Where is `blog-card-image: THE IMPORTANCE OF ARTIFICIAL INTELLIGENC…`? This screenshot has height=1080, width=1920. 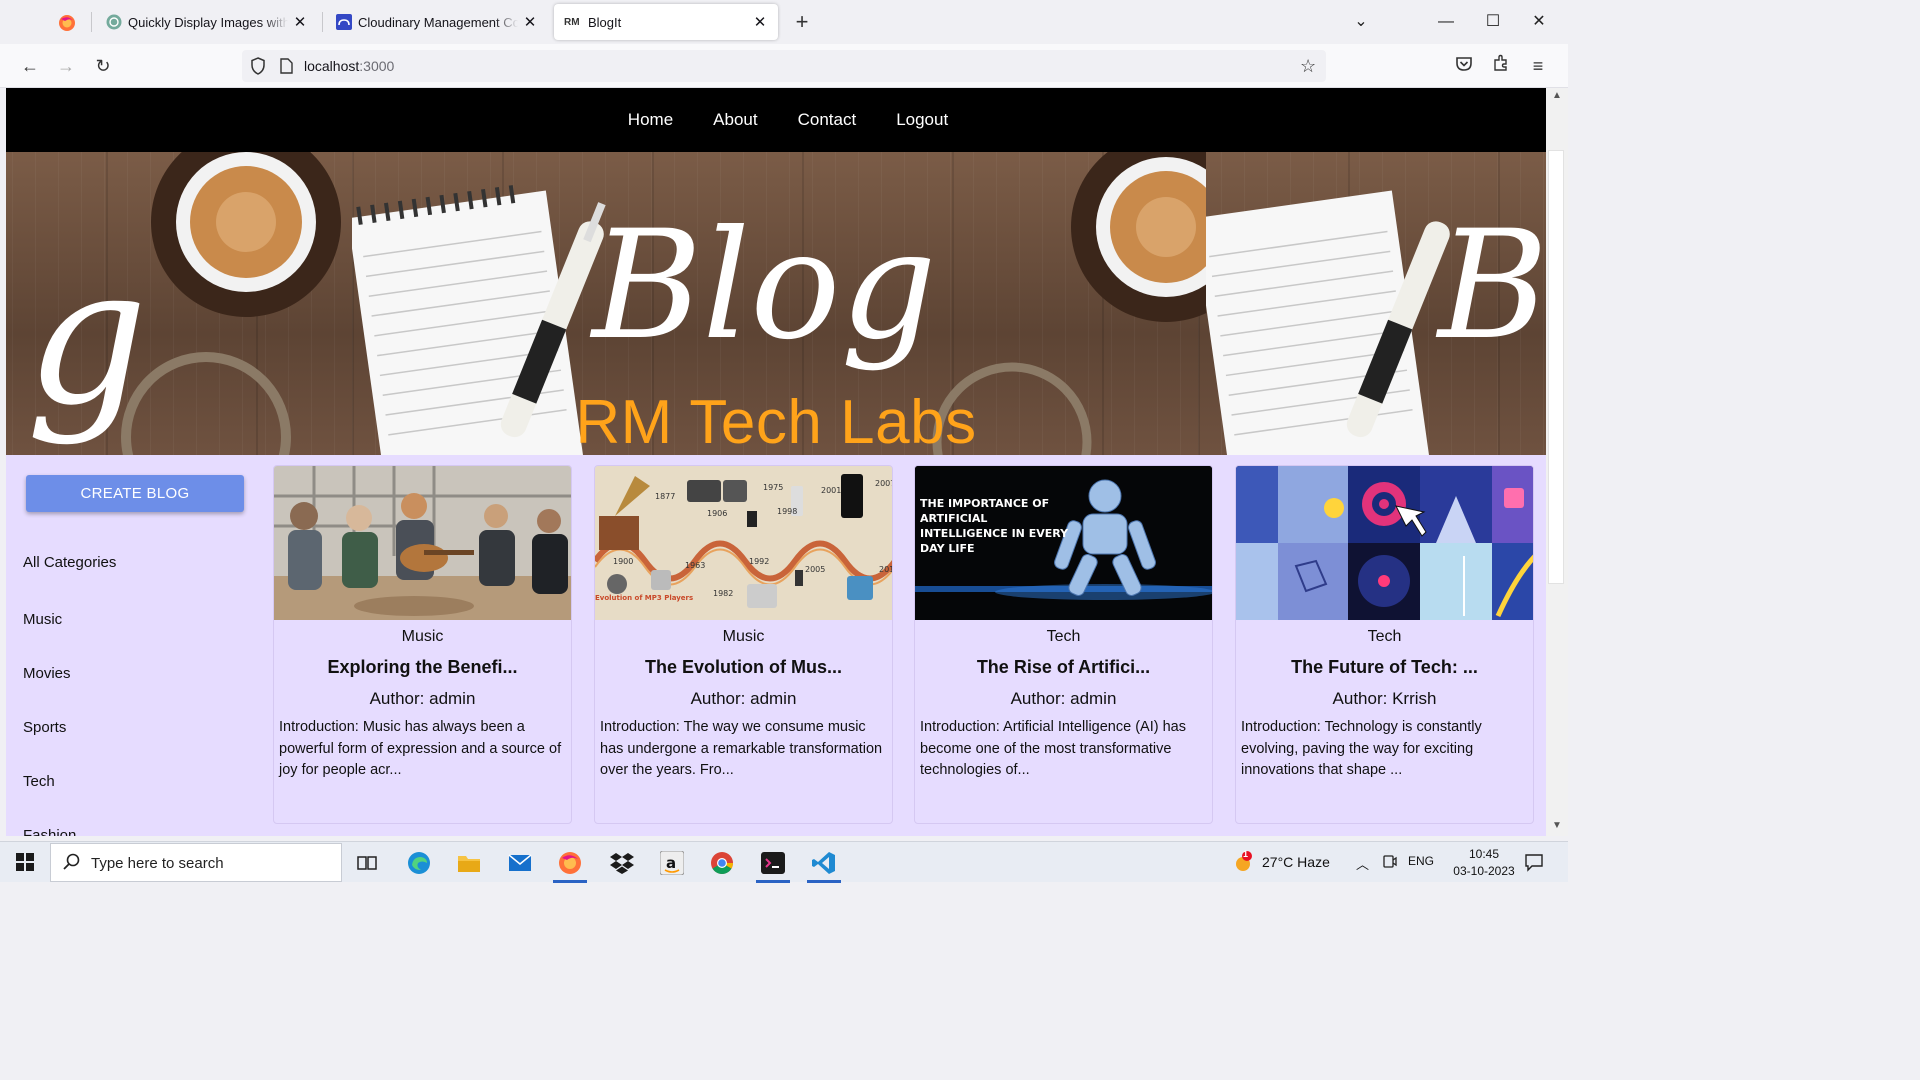 blog-card-image: THE IMPORTANCE OF ARTIFICIAL INTELLIGENC… is located at coordinates (1063, 543).